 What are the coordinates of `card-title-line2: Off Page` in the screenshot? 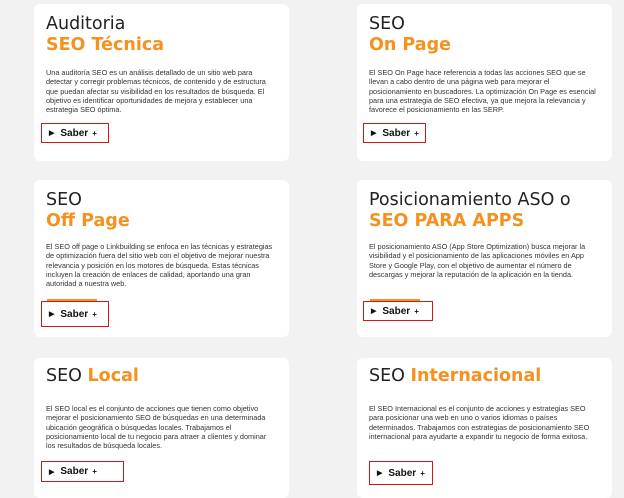 It's located at (88, 221).